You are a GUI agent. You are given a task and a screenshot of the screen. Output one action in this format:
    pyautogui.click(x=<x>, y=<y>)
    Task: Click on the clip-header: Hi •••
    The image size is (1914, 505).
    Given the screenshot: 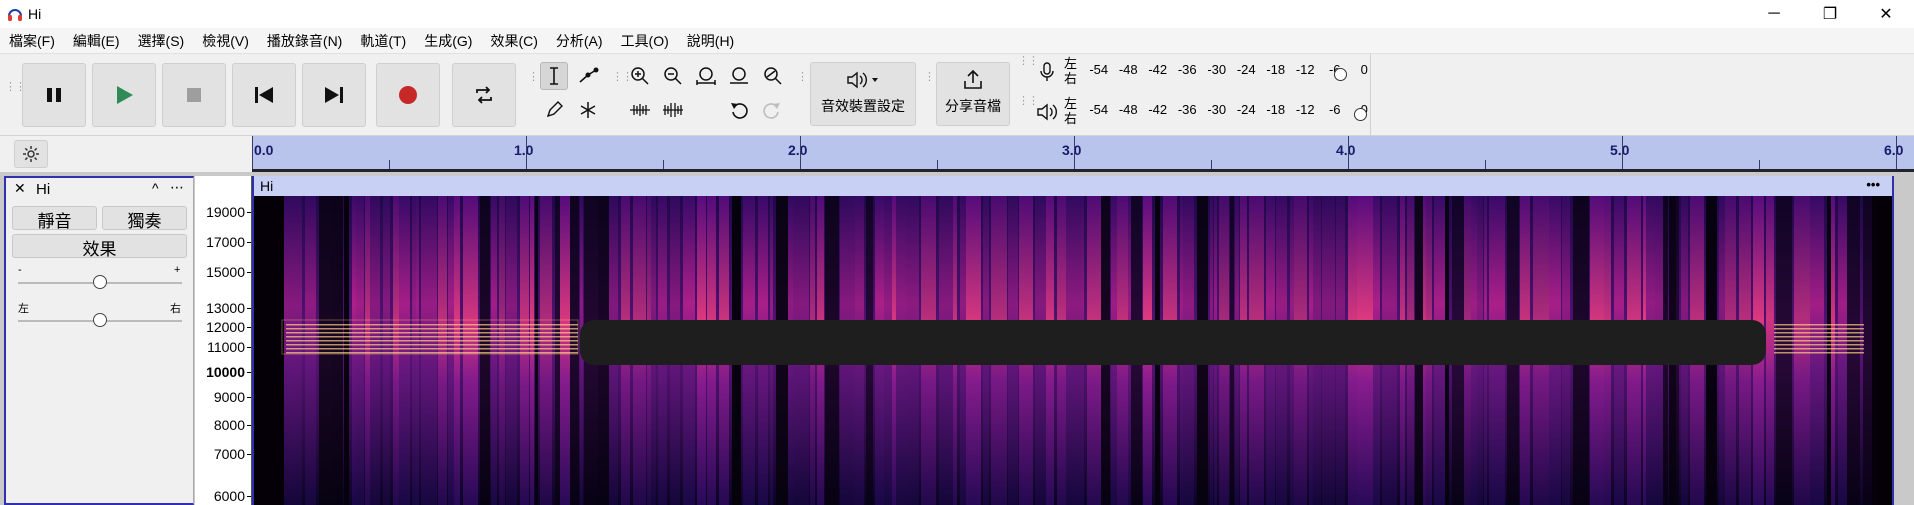 What is the action you would take?
    pyautogui.click(x=1073, y=186)
    